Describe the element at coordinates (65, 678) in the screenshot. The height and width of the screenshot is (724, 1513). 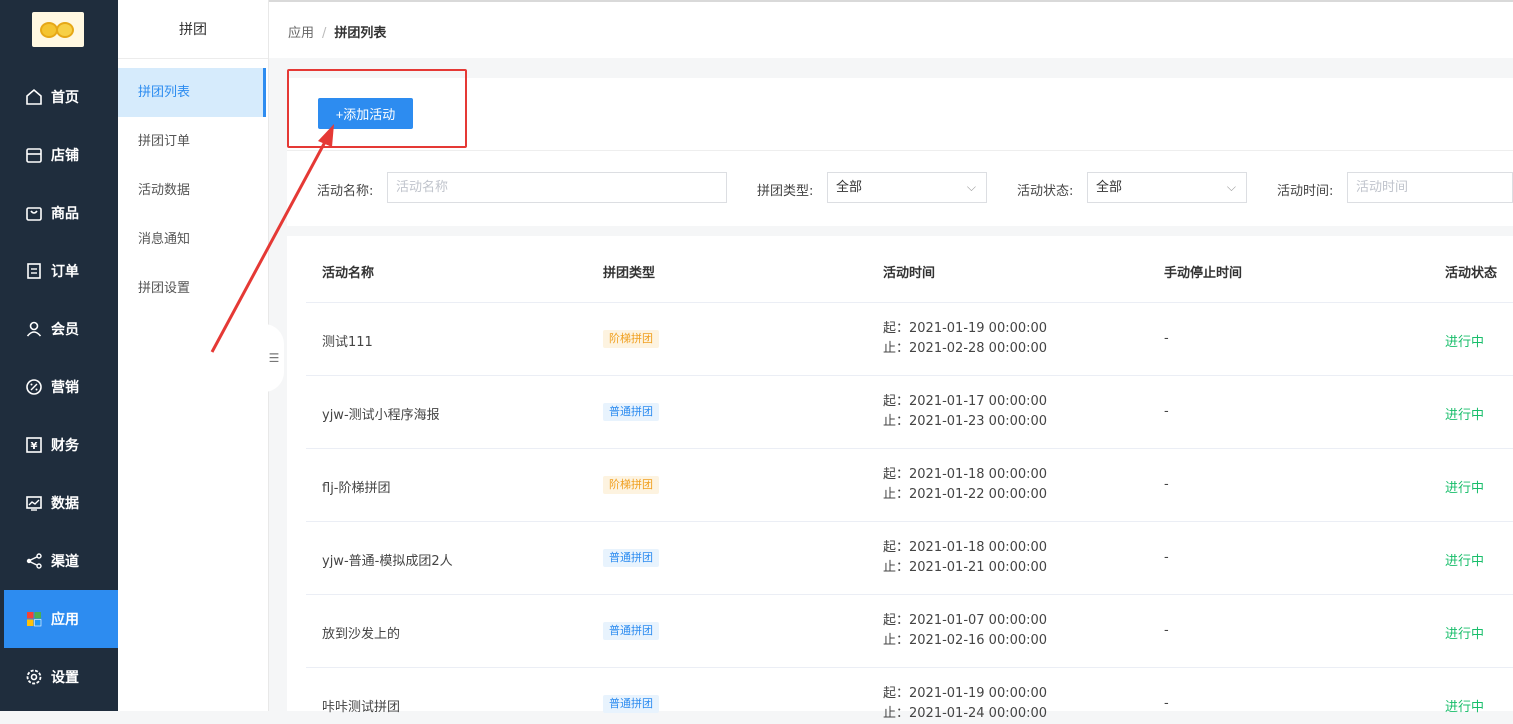
I see `nav-item-label: 设置` at that location.